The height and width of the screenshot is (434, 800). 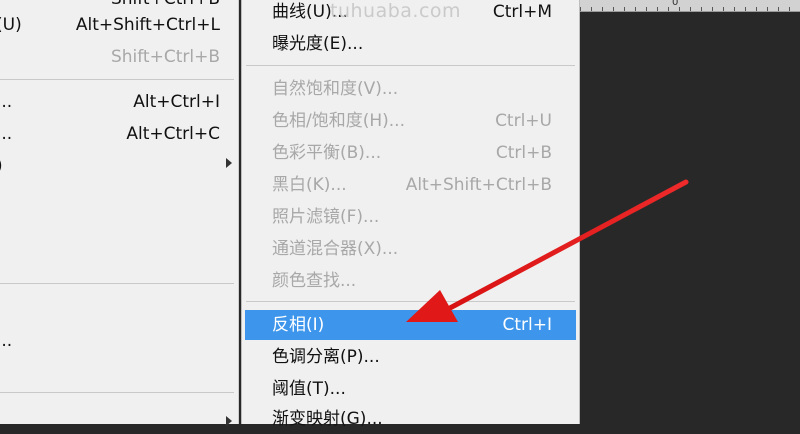 I want to click on menu-item-shortcut: Alt+Shift+Ctrl+B, so click(x=478, y=185).